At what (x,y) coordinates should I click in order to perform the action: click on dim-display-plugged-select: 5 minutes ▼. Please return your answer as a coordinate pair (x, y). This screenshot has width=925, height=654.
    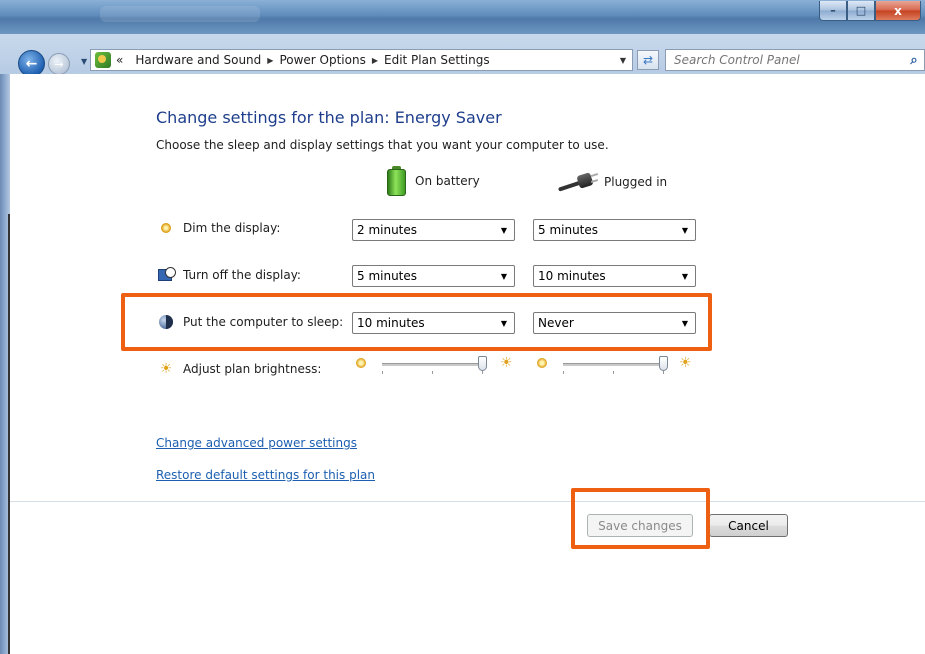
    Looking at the image, I should click on (614, 230).